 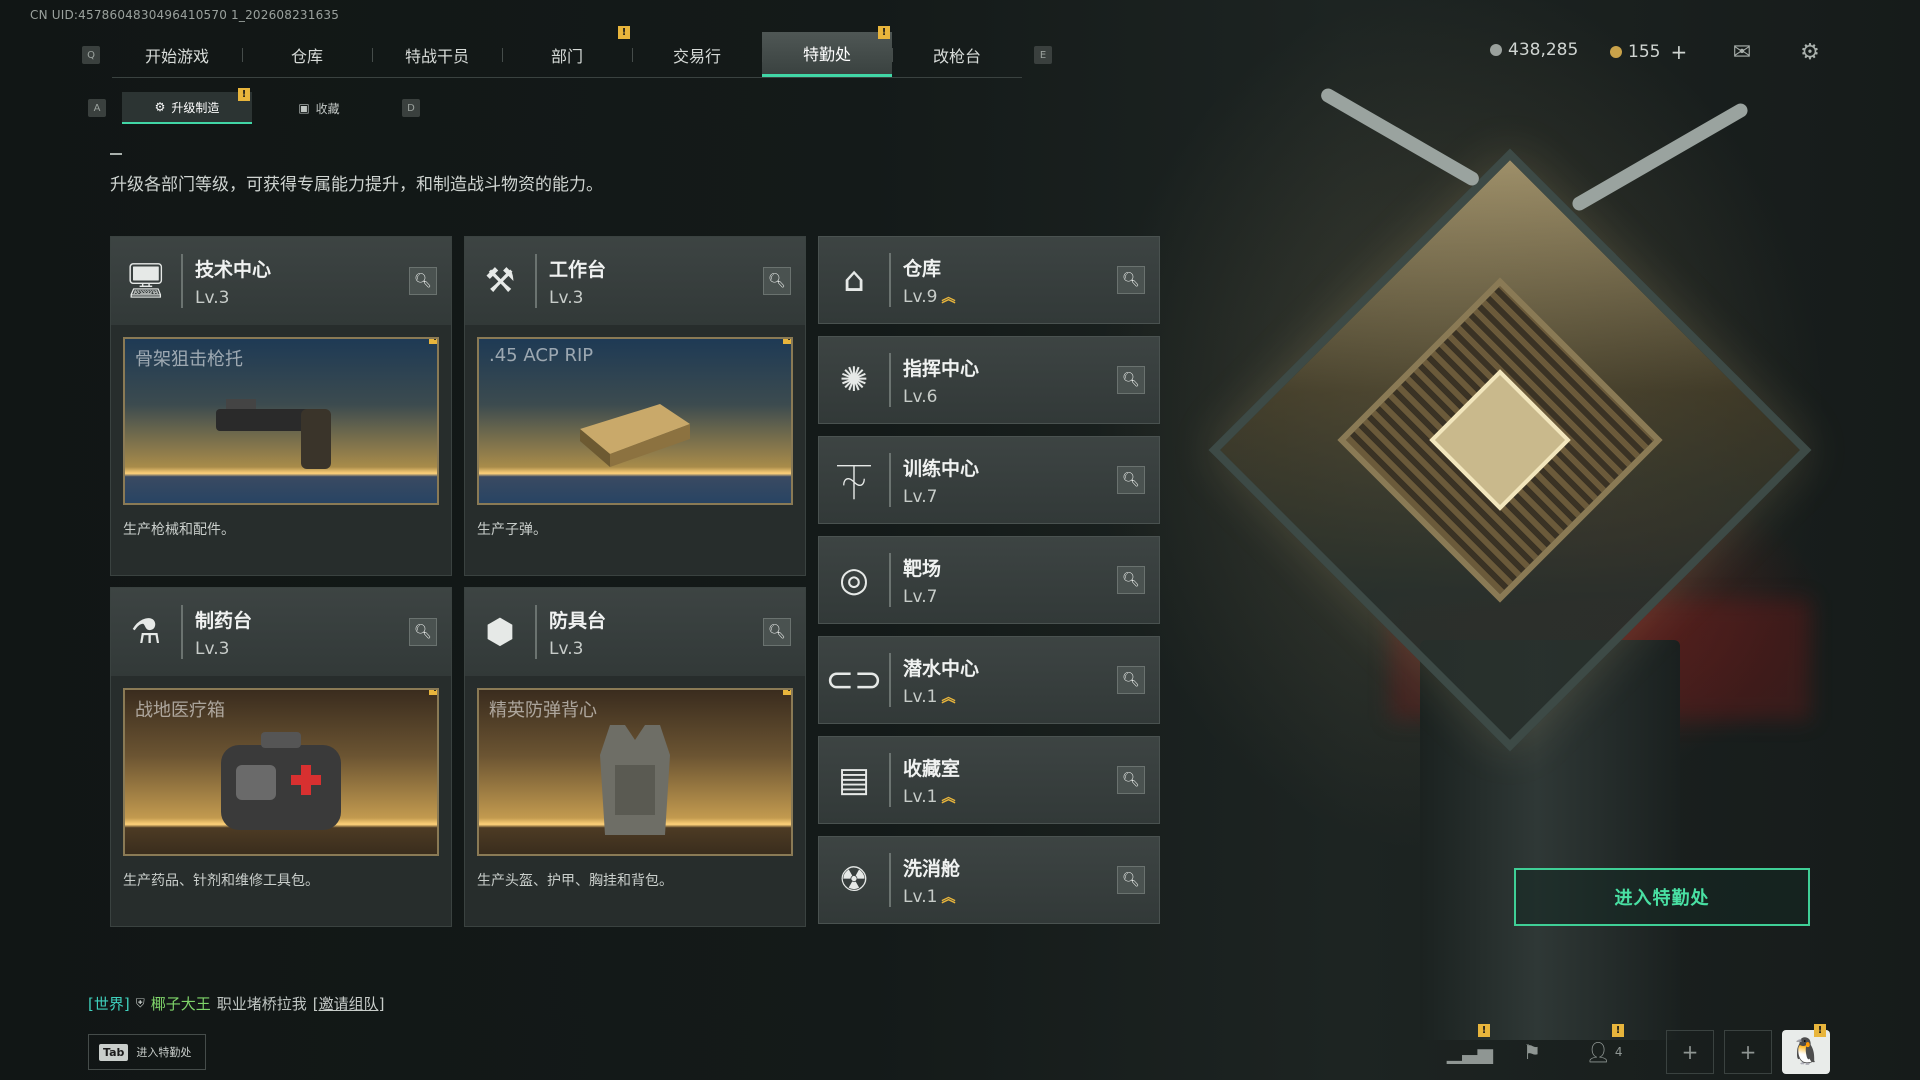 I want to click on sub-nav: A ⚙ 升级制造 ! ▣ 收藏 D, so click(x=254, y=106).